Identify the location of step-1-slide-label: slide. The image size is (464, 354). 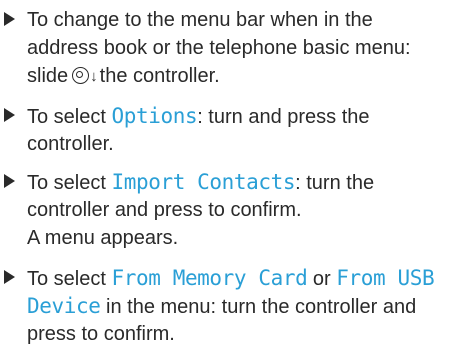
(48, 76).